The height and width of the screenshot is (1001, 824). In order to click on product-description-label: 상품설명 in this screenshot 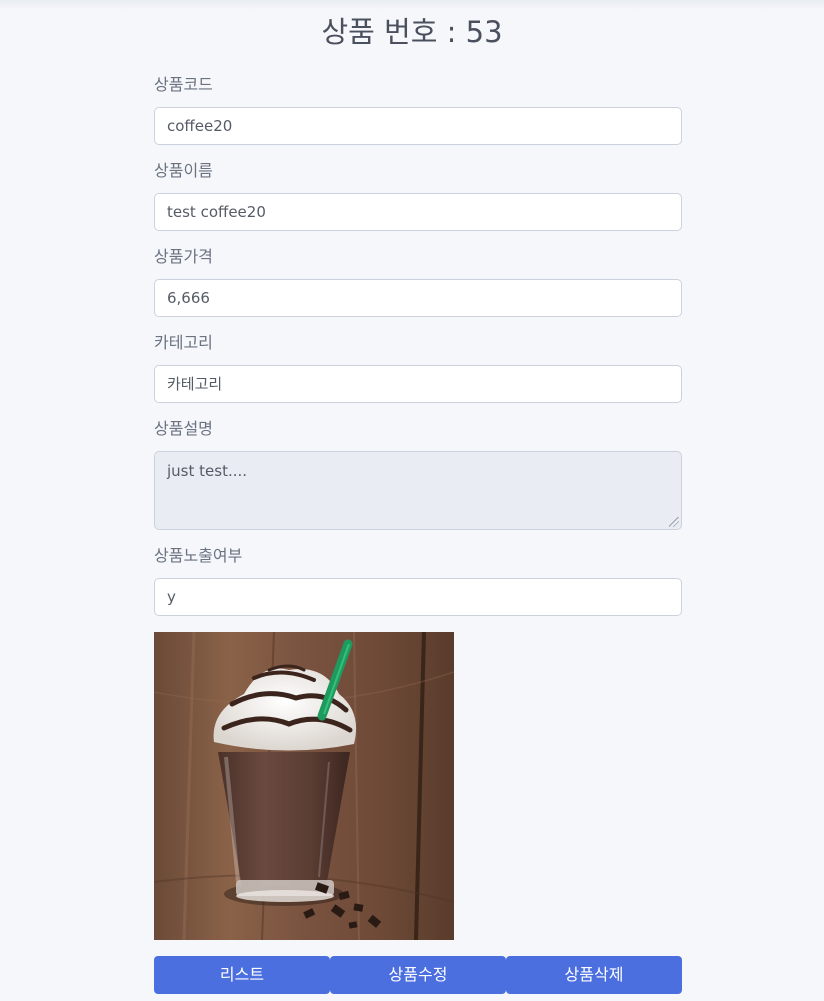, I will do `click(183, 428)`.